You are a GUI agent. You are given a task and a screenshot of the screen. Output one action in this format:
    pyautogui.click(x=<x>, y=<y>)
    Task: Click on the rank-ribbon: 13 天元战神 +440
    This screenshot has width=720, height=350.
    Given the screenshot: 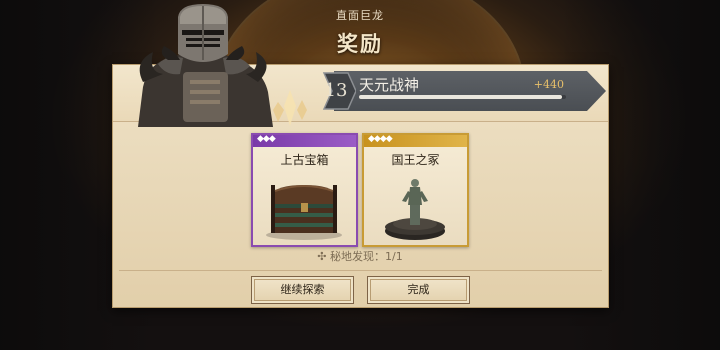 What is the action you would take?
    pyautogui.click(x=461, y=91)
    